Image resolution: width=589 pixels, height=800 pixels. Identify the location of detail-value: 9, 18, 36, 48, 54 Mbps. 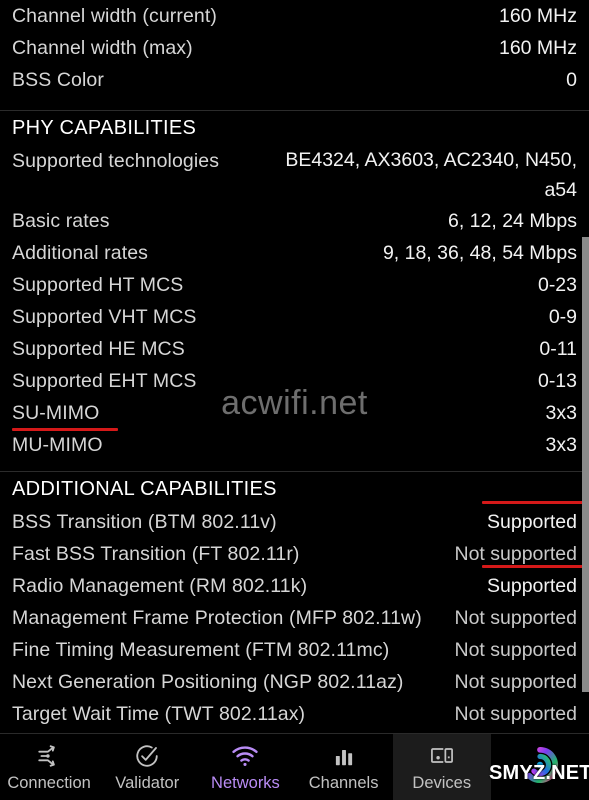
(479, 253).